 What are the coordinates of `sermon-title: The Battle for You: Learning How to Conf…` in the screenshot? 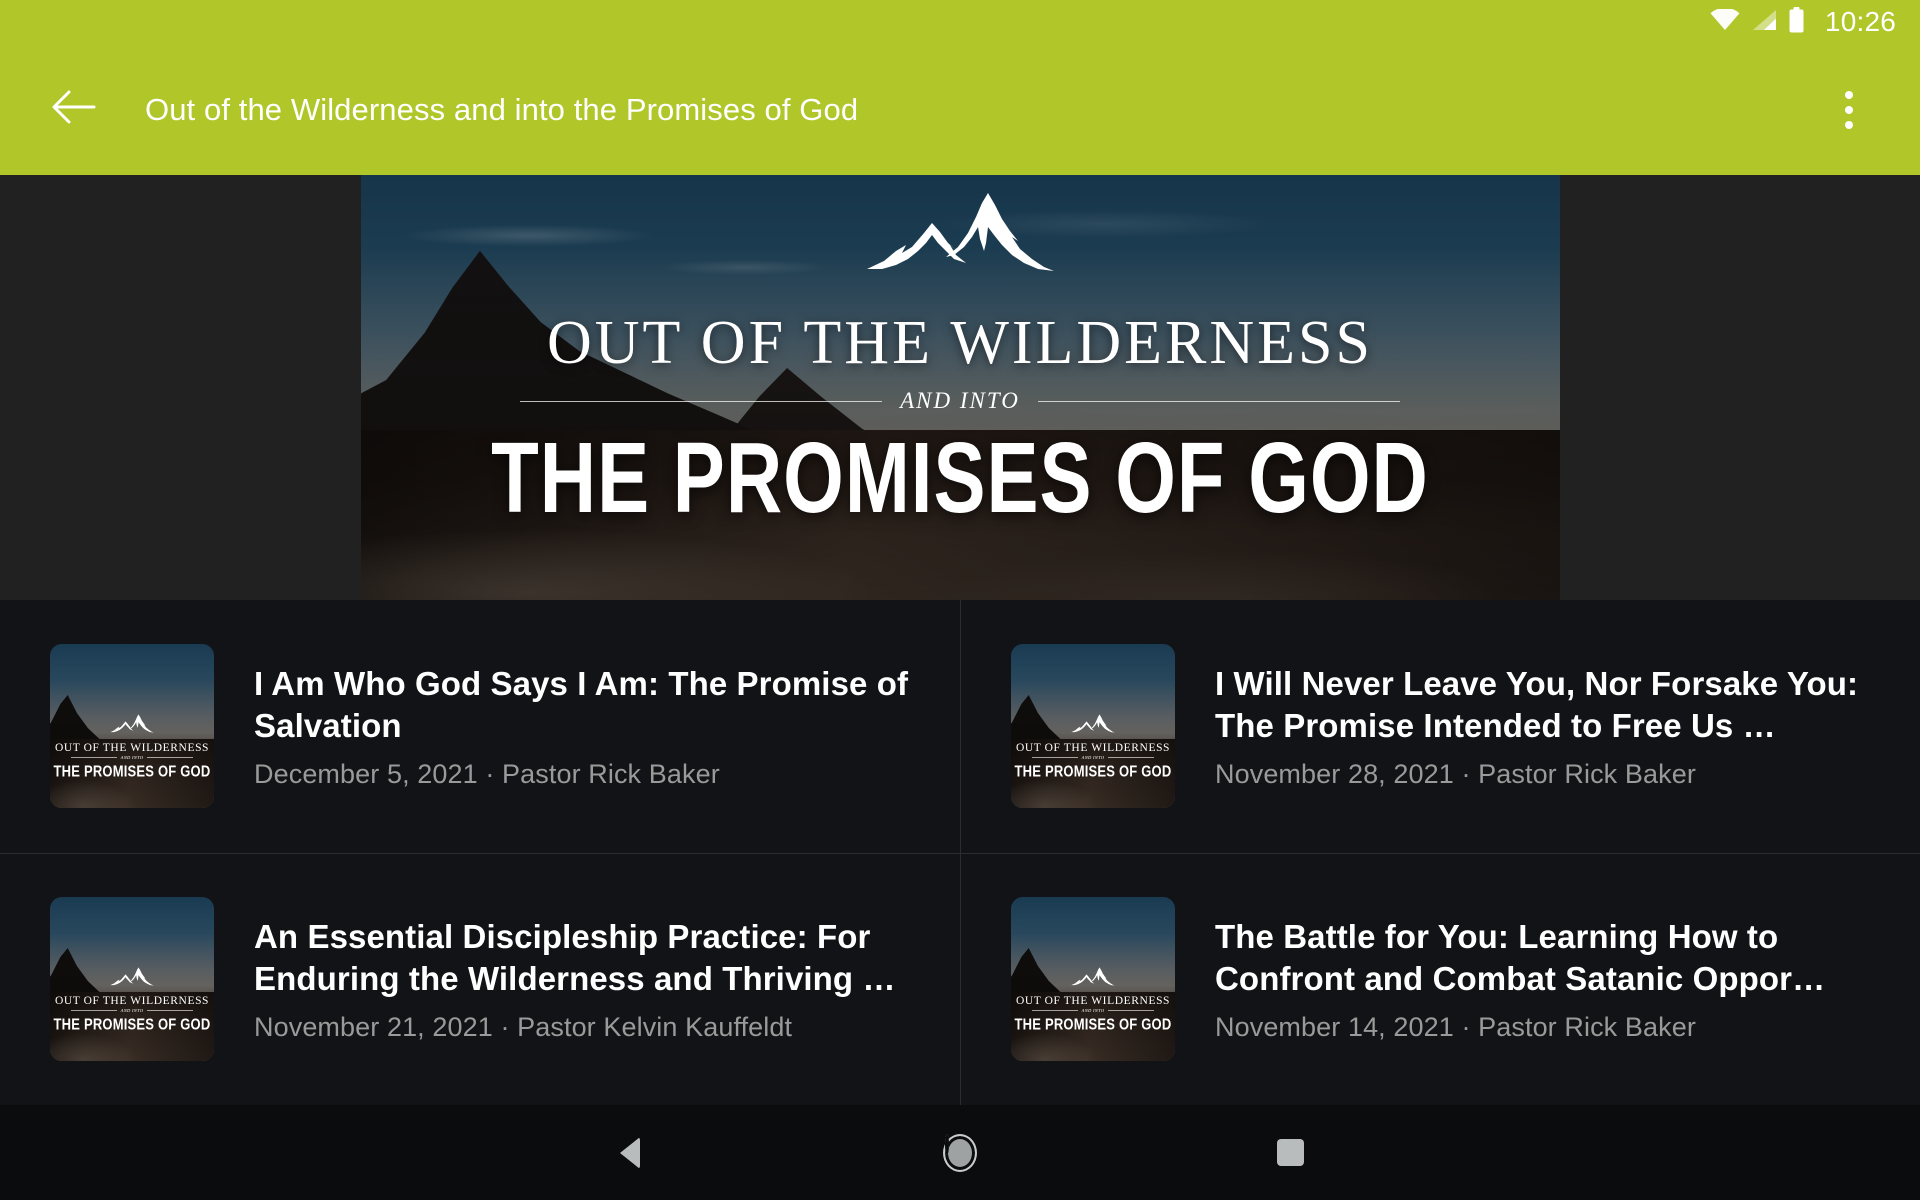 It's located at (1520, 957).